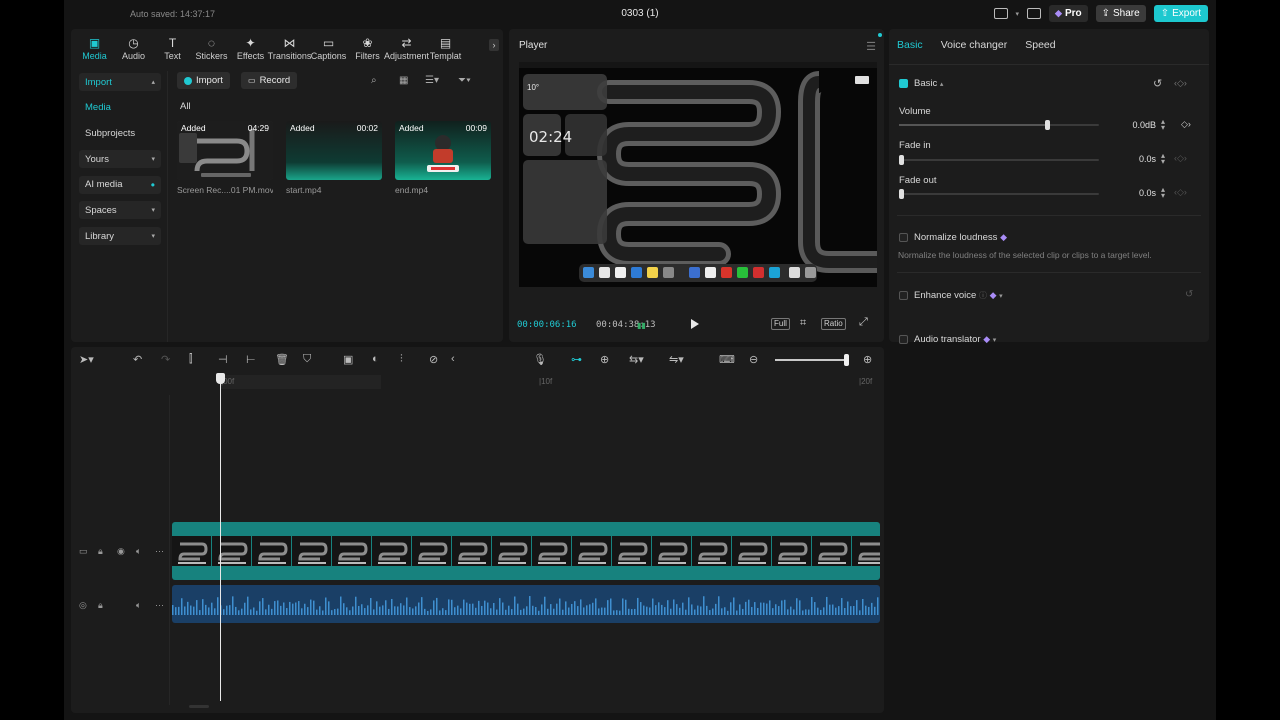 The image size is (1280, 720). I want to click on keyboard-icon, so click(1034, 13).